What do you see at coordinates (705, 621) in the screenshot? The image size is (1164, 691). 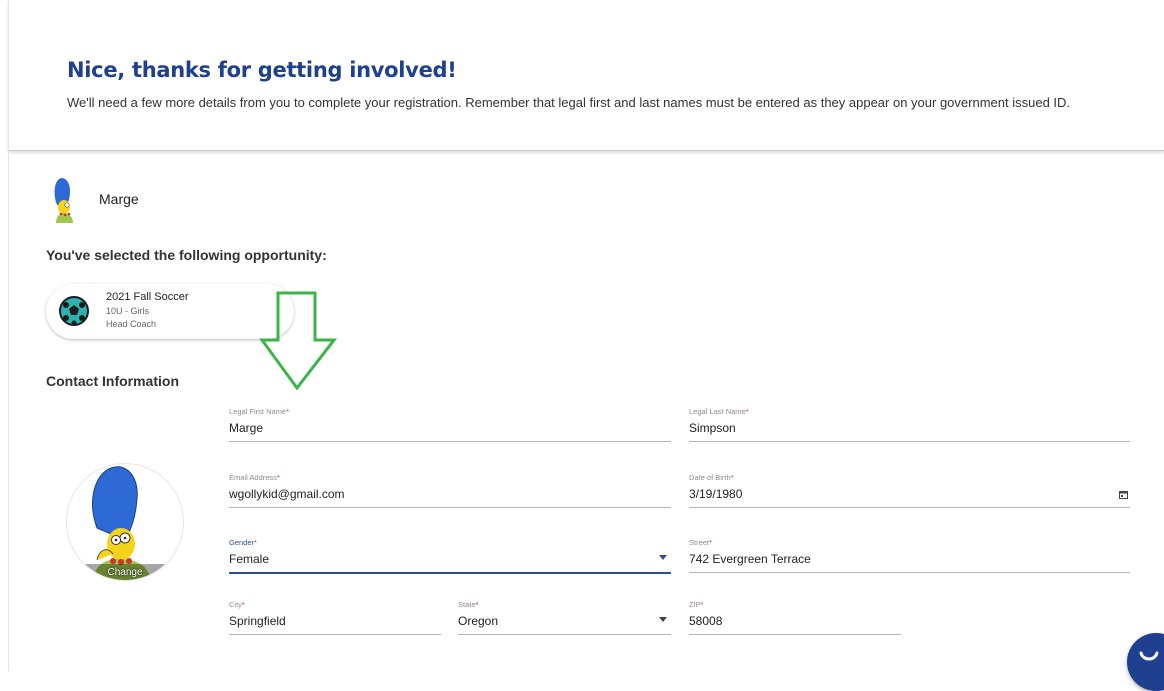 I see `zip-value: 58008` at bounding box center [705, 621].